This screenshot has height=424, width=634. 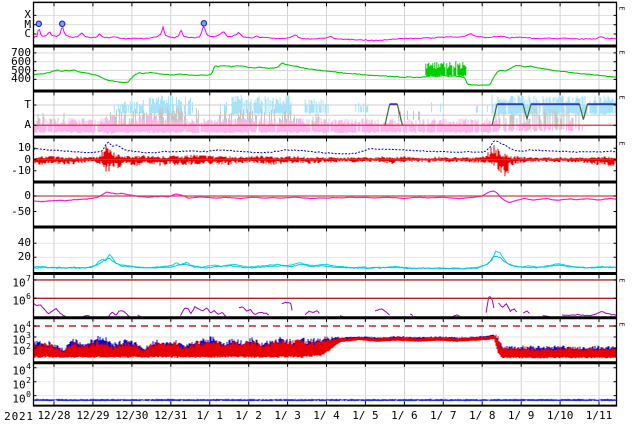 What do you see at coordinates (325, 31) in the screenshot?
I see `panel-xray-flux` at bounding box center [325, 31].